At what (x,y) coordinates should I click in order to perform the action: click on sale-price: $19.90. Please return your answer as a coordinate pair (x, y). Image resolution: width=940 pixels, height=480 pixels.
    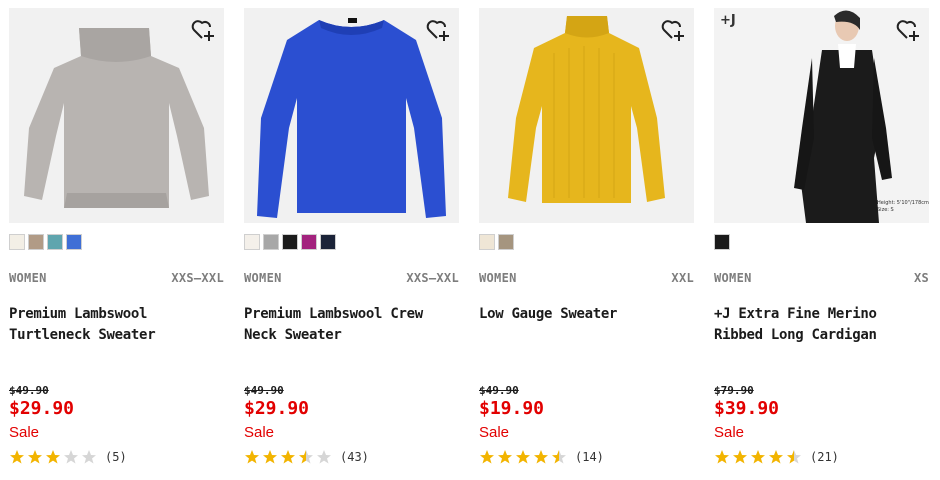
    Looking at the image, I should click on (512, 408).